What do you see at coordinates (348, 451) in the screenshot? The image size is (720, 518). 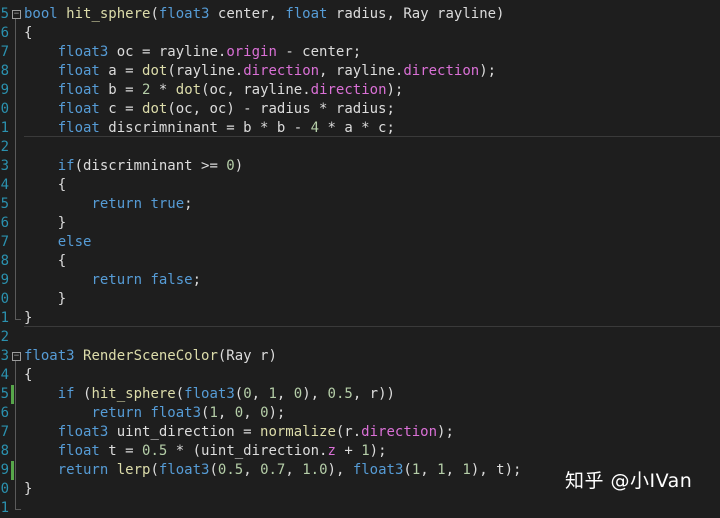 I see `code-token: +` at bounding box center [348, 451].